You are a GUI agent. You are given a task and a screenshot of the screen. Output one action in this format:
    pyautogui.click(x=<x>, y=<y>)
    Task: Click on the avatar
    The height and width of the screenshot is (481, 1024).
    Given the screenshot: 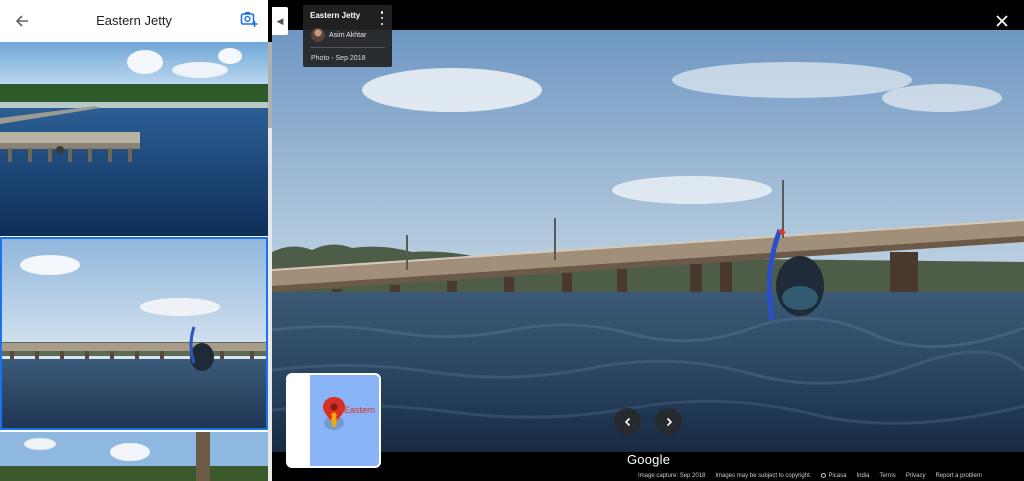 What is the action you would take?
    pyautogui.click(x=318, y=35)
    